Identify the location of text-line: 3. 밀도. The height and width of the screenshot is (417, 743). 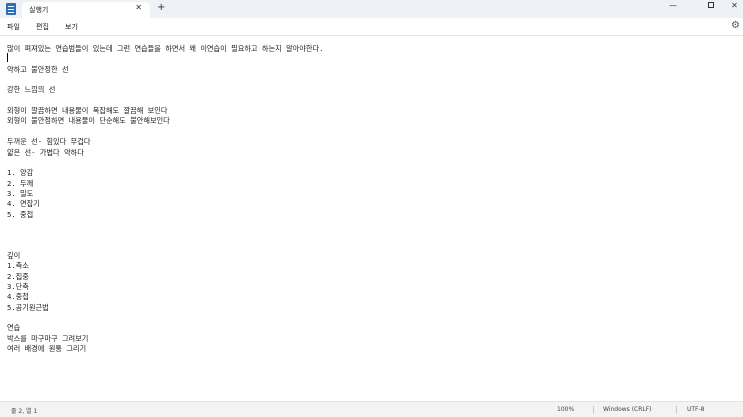
(20, 193).